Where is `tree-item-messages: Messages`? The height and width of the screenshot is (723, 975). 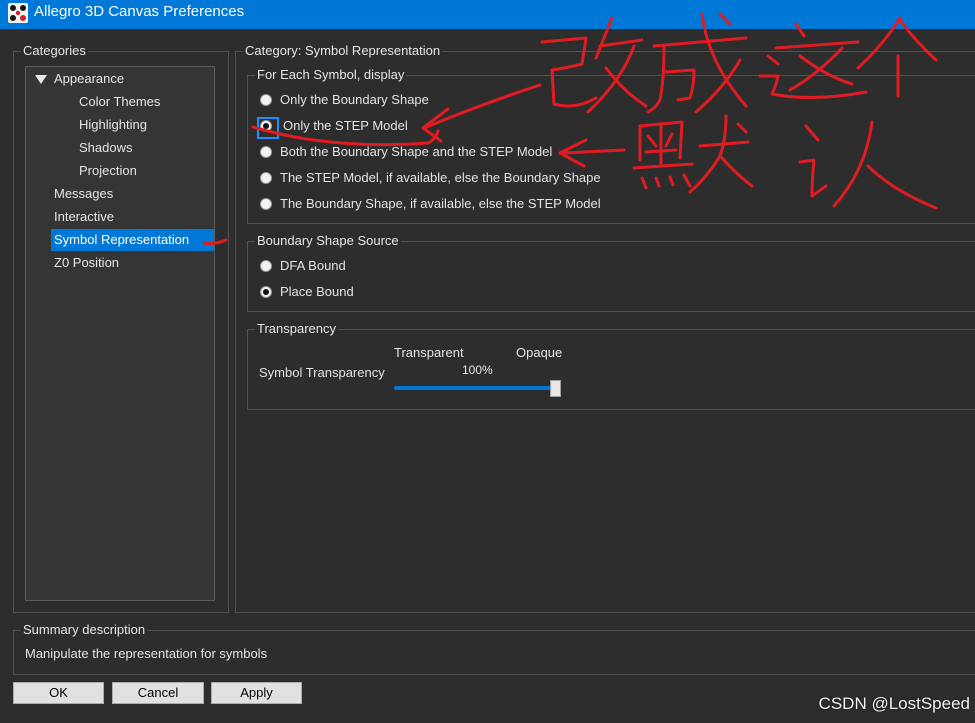
tree-item-messages: Messages is located at coordinates (132, 194).